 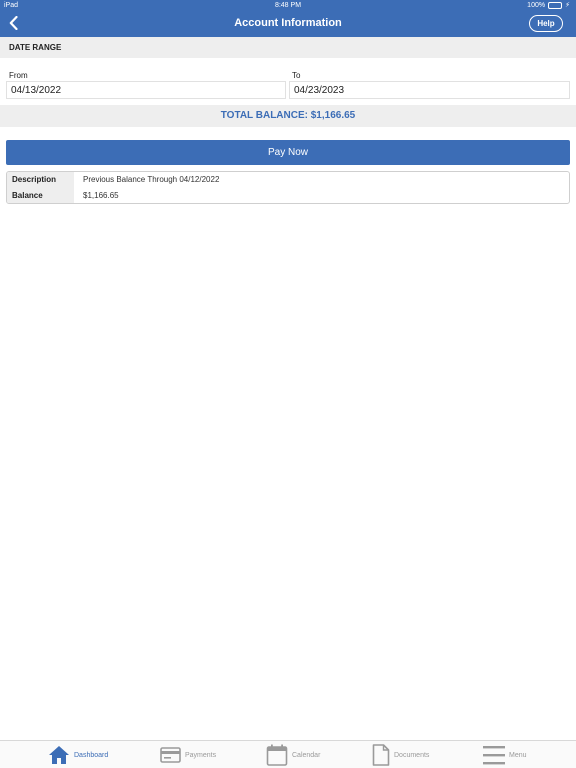 I want to click on clock: 8:48 PM, so click(x=288, y=5).